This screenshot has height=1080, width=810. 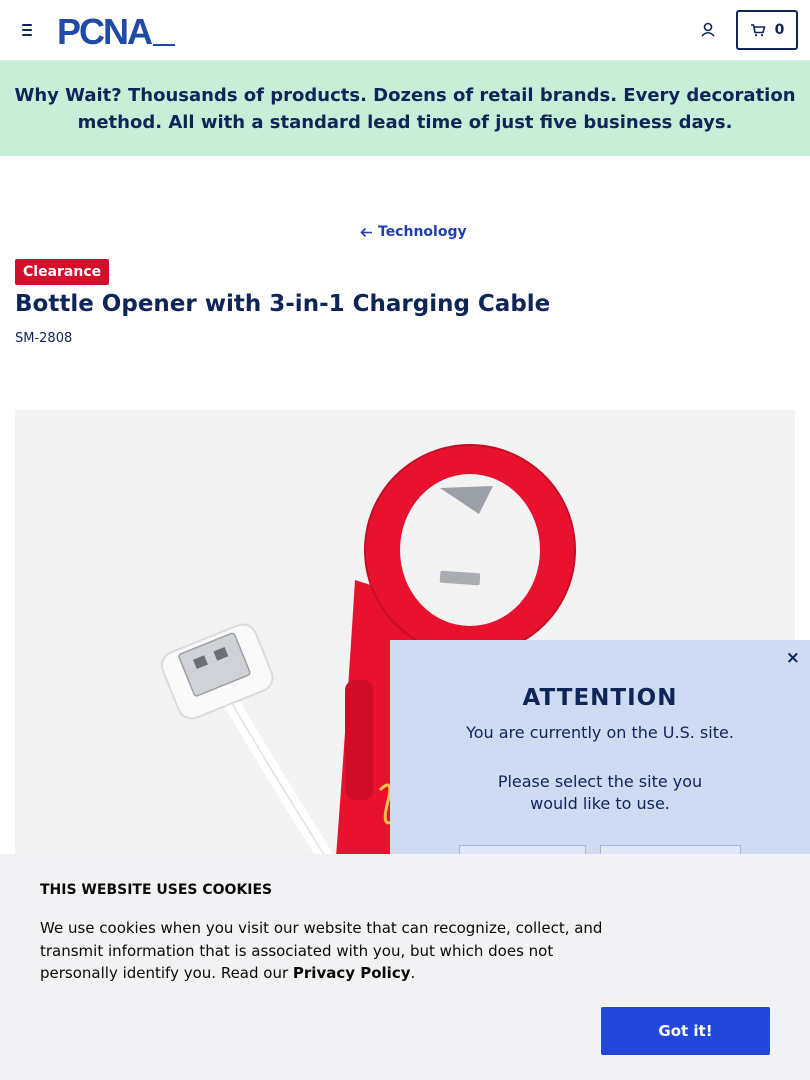 I want to click on cookie-end-punctuation: ., so click(x=413, y=973).